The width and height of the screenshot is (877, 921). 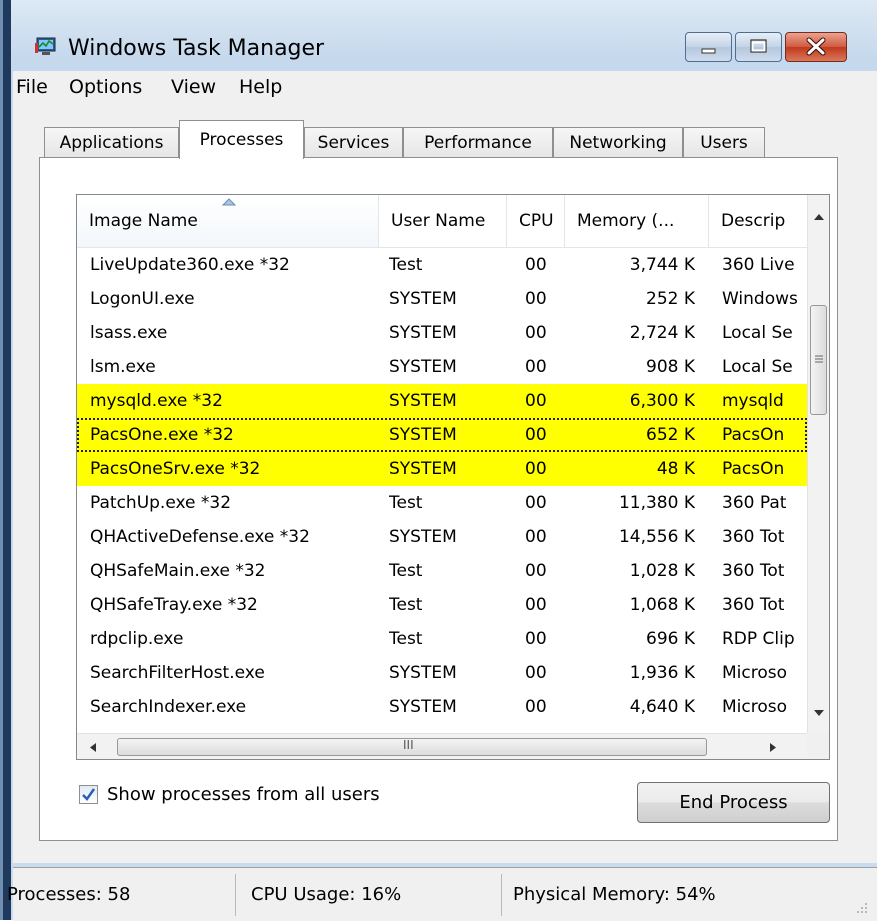 I want to click on table-row: lsm.exe SYSTEM 00 908 K Local Se, so click(x=442, y=367).